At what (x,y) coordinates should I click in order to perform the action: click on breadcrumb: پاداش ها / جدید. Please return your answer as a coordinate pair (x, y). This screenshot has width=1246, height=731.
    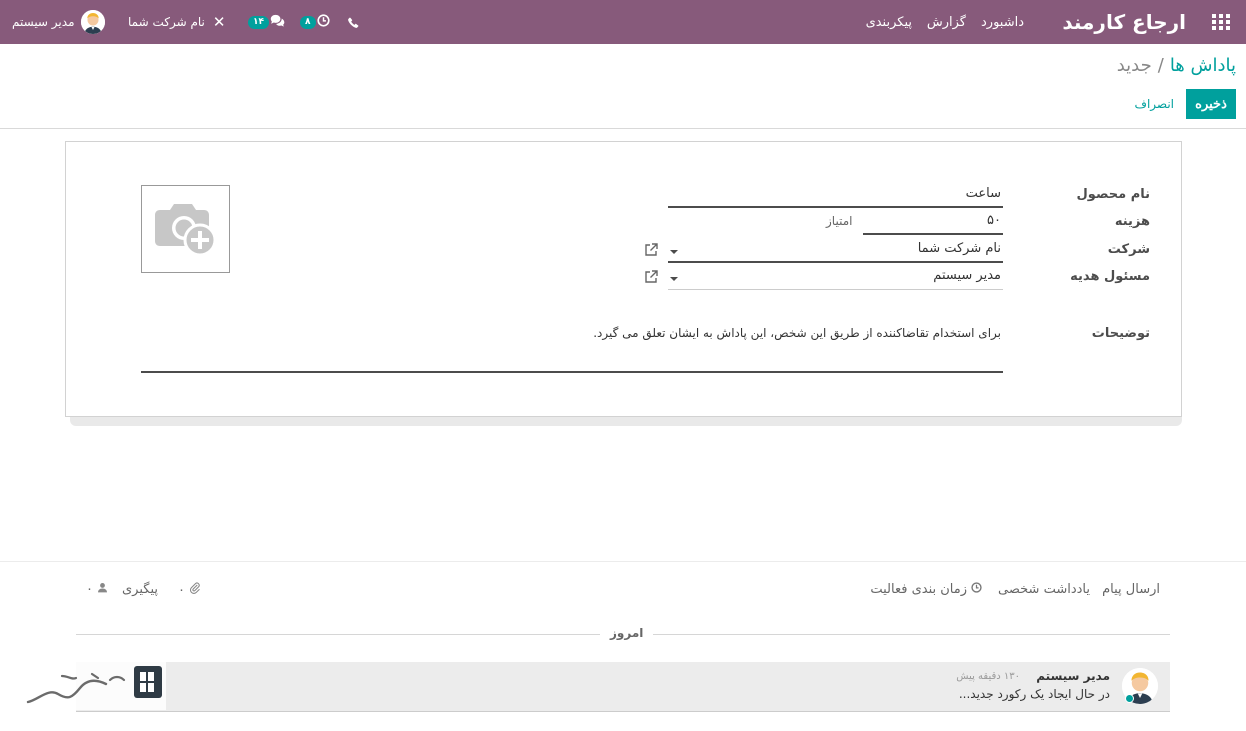
    Looking at the image, I should click on (1176, 65).